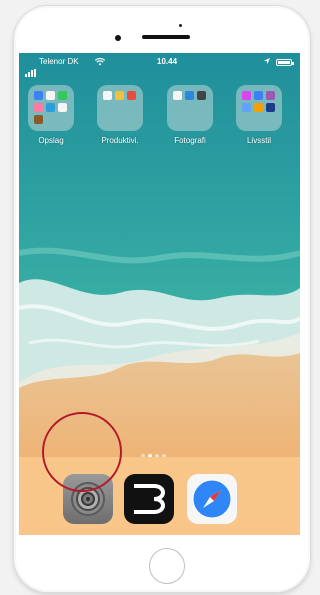 The image size is (320, 595). I want to click on carrier-name: Telenor DK, so click(59, 61).